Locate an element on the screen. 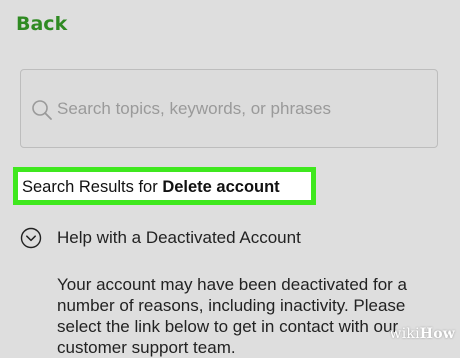 The height and width of the screenshot is (358, 460). search-icon is located at coordinates (42, 110).